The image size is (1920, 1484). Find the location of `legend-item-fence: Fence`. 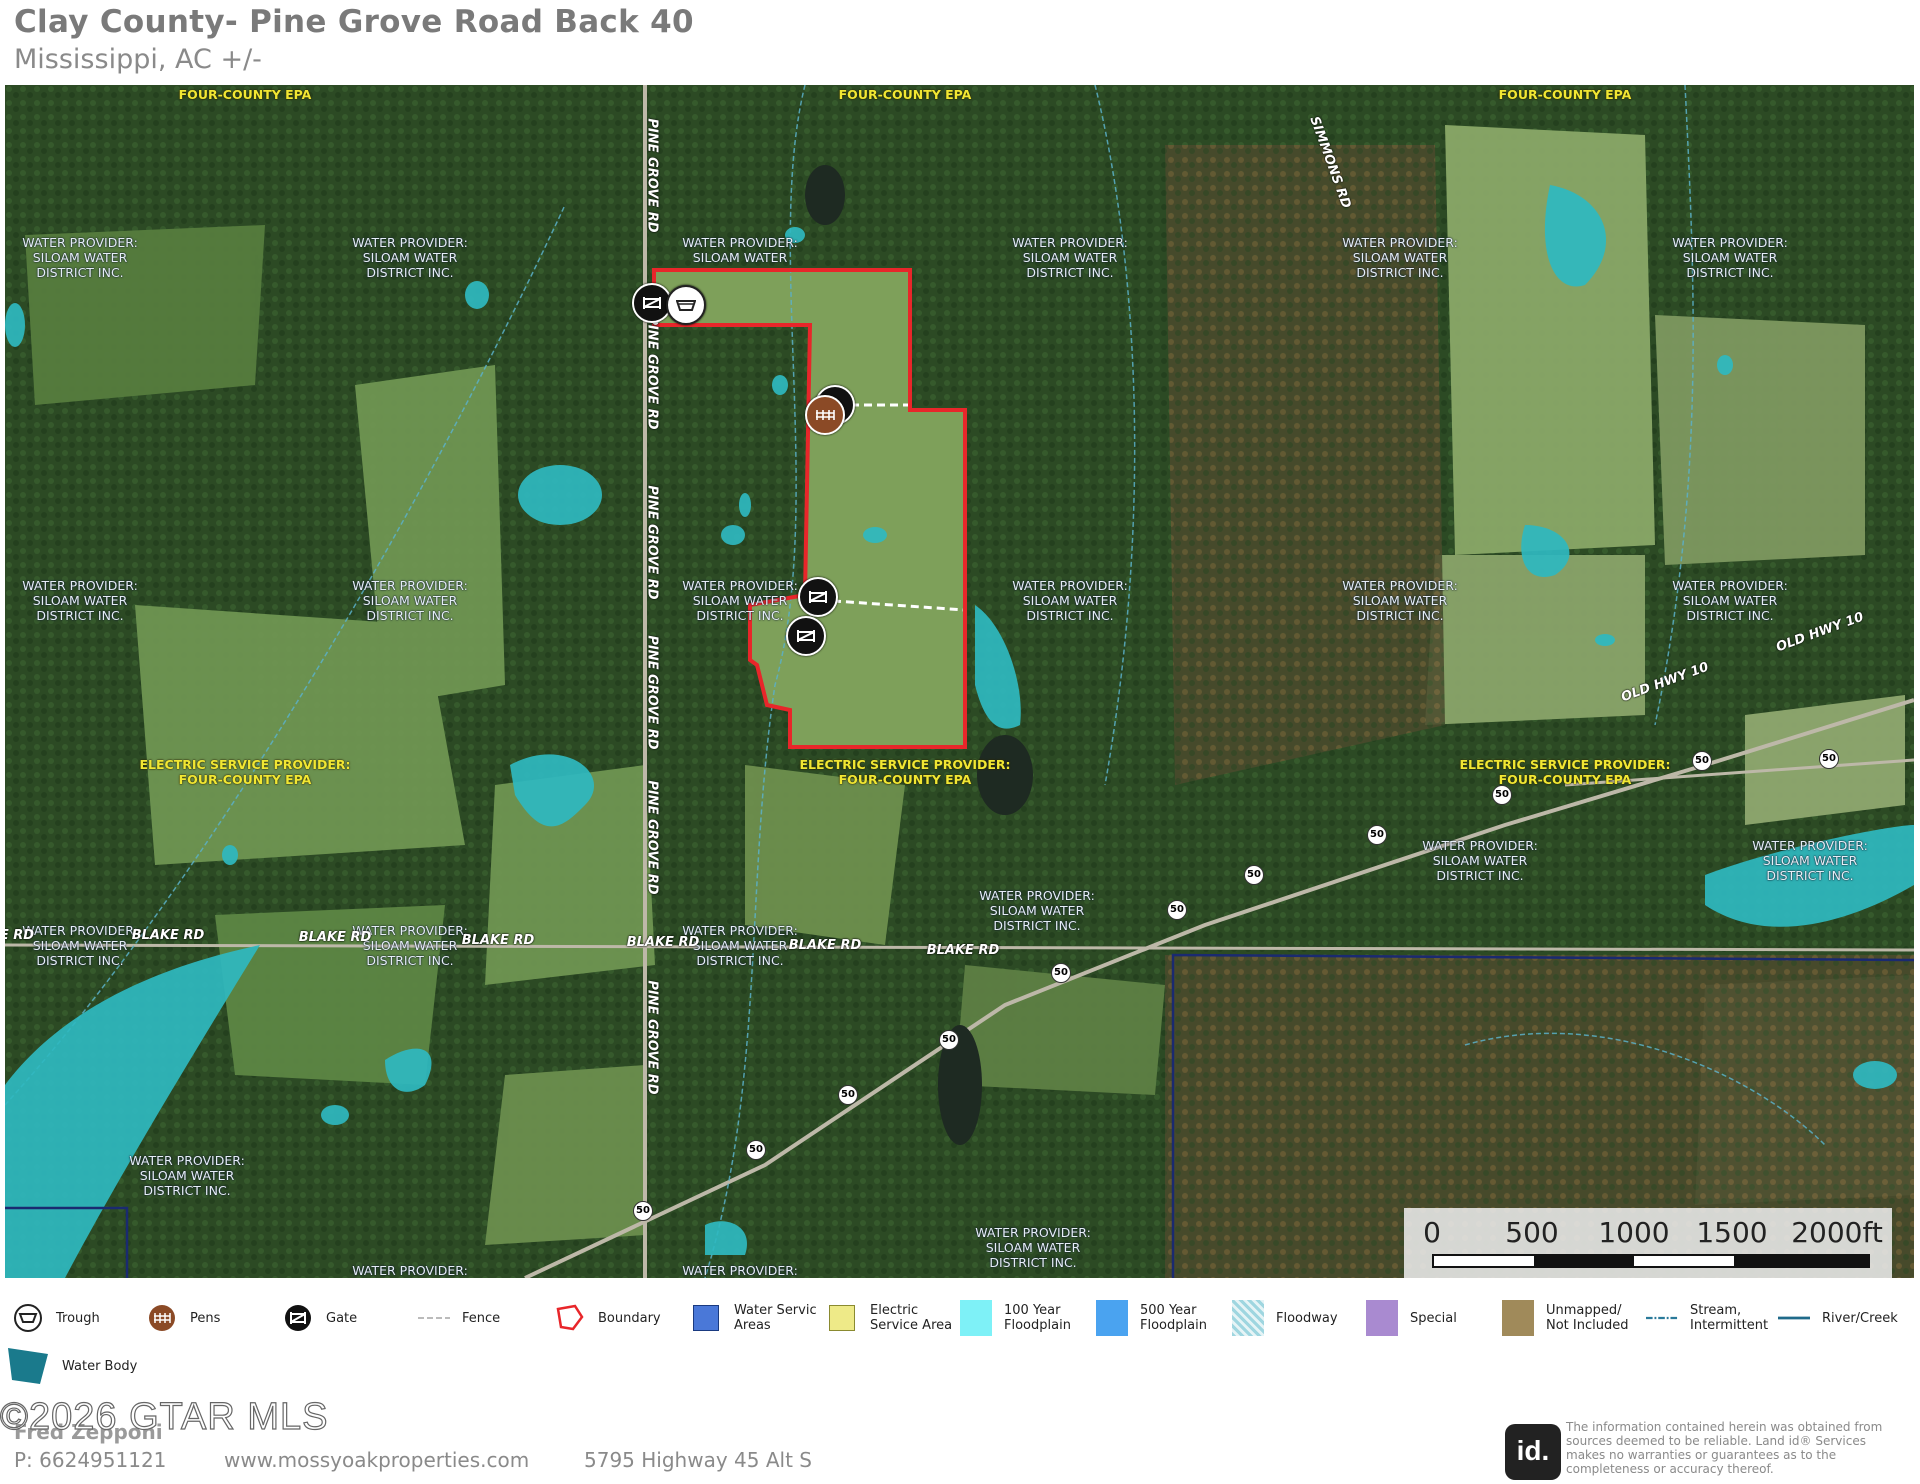

legend-item-fence: Fence is located at coordinates (459, 1318).